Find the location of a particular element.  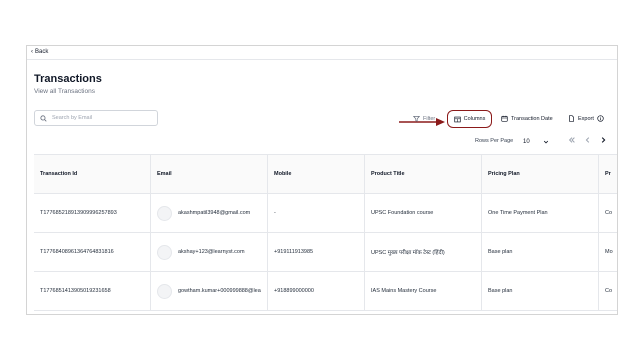

rows-per-page-select: 10 is located at coordinates (536, 141).